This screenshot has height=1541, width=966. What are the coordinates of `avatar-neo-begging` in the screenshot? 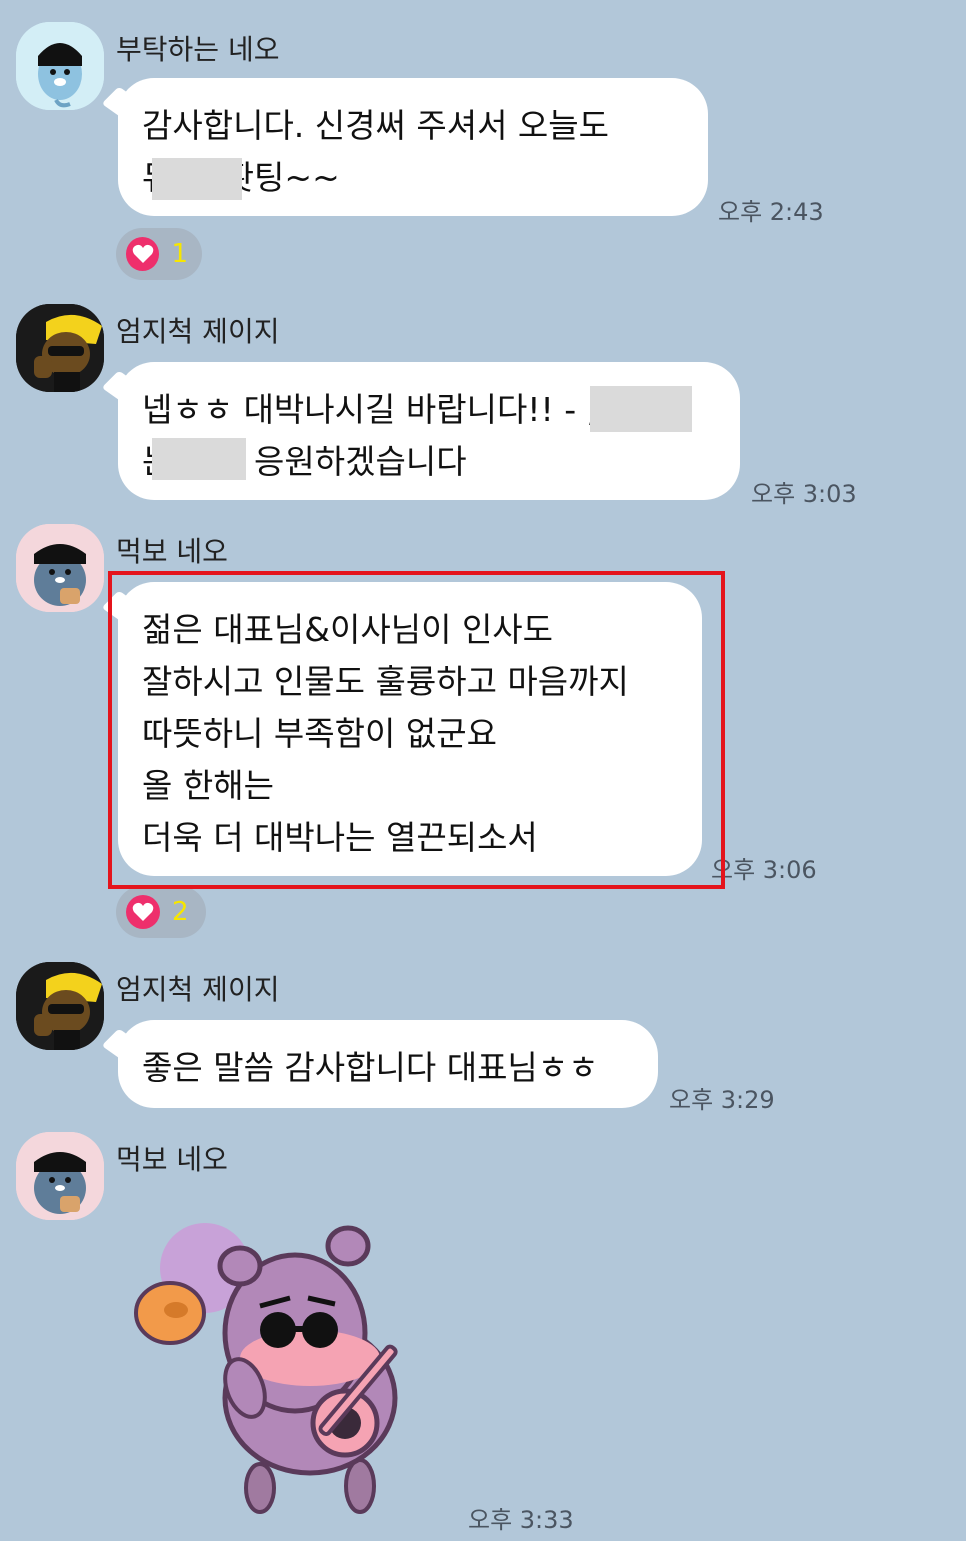 It's located at (60, 66).